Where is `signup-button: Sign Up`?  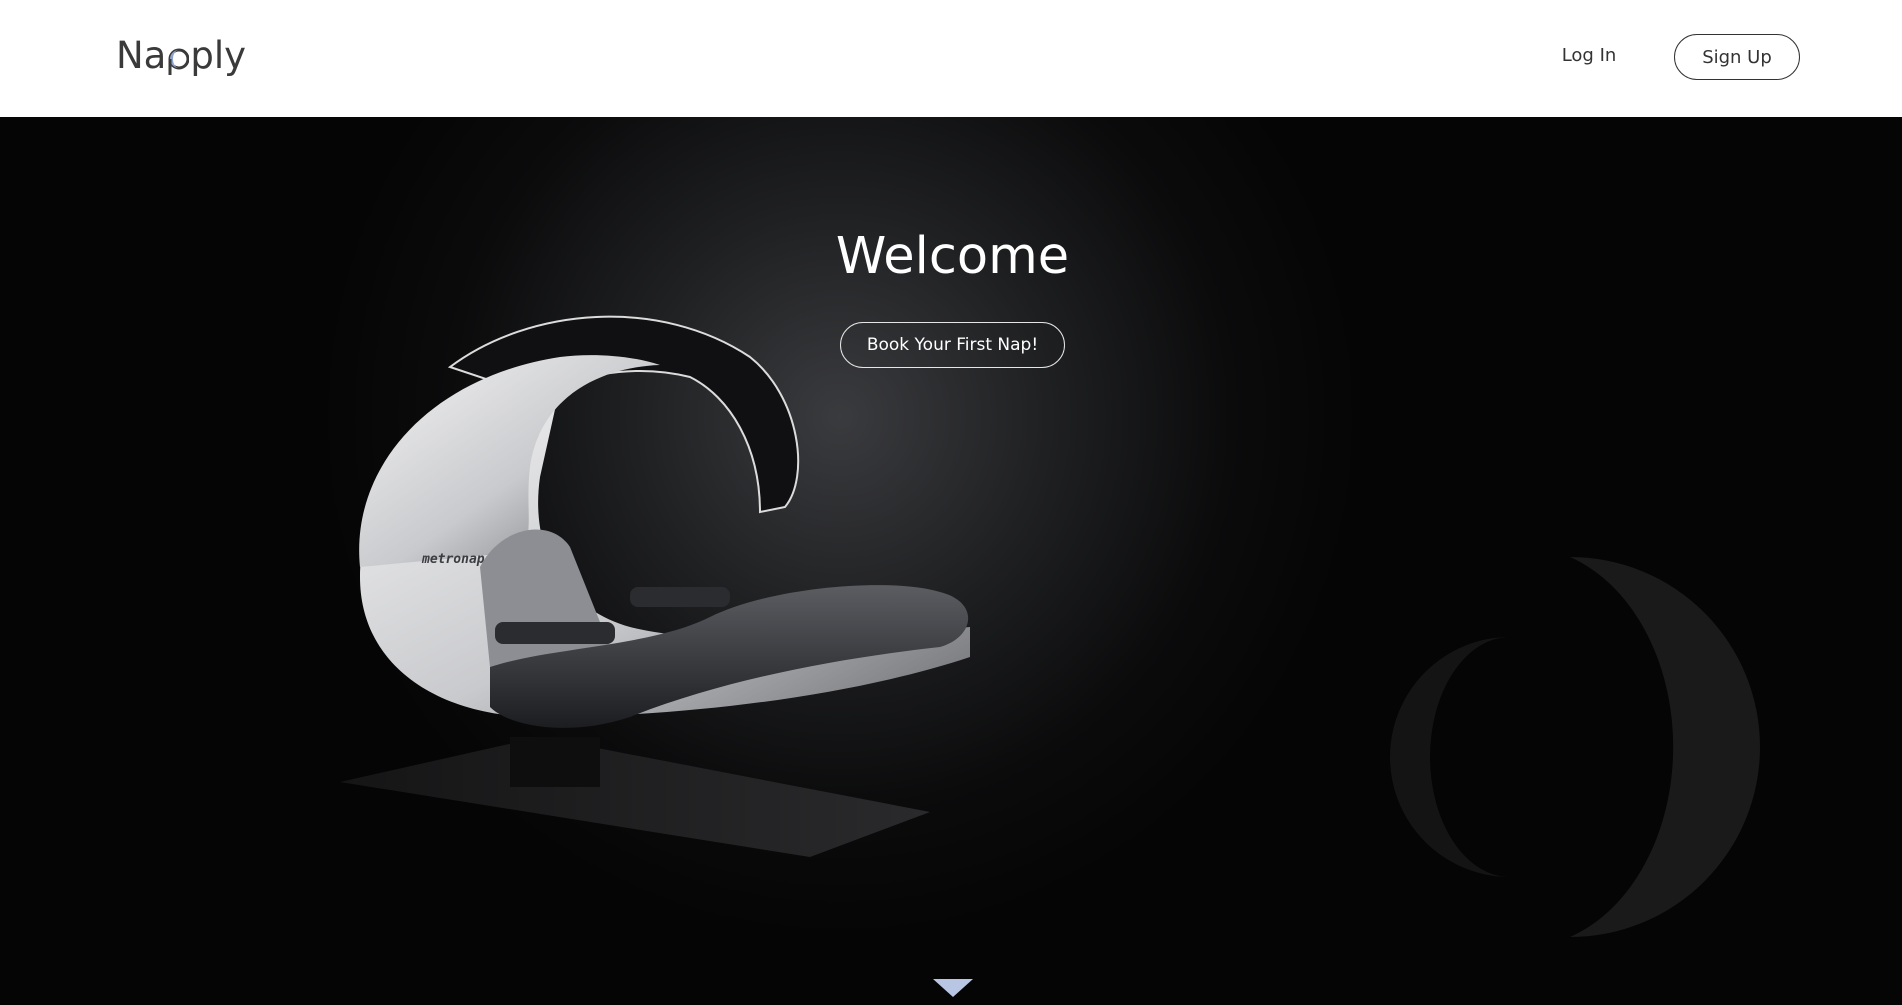 signup-button: Sign Up is located at coordinates (1737, 57).